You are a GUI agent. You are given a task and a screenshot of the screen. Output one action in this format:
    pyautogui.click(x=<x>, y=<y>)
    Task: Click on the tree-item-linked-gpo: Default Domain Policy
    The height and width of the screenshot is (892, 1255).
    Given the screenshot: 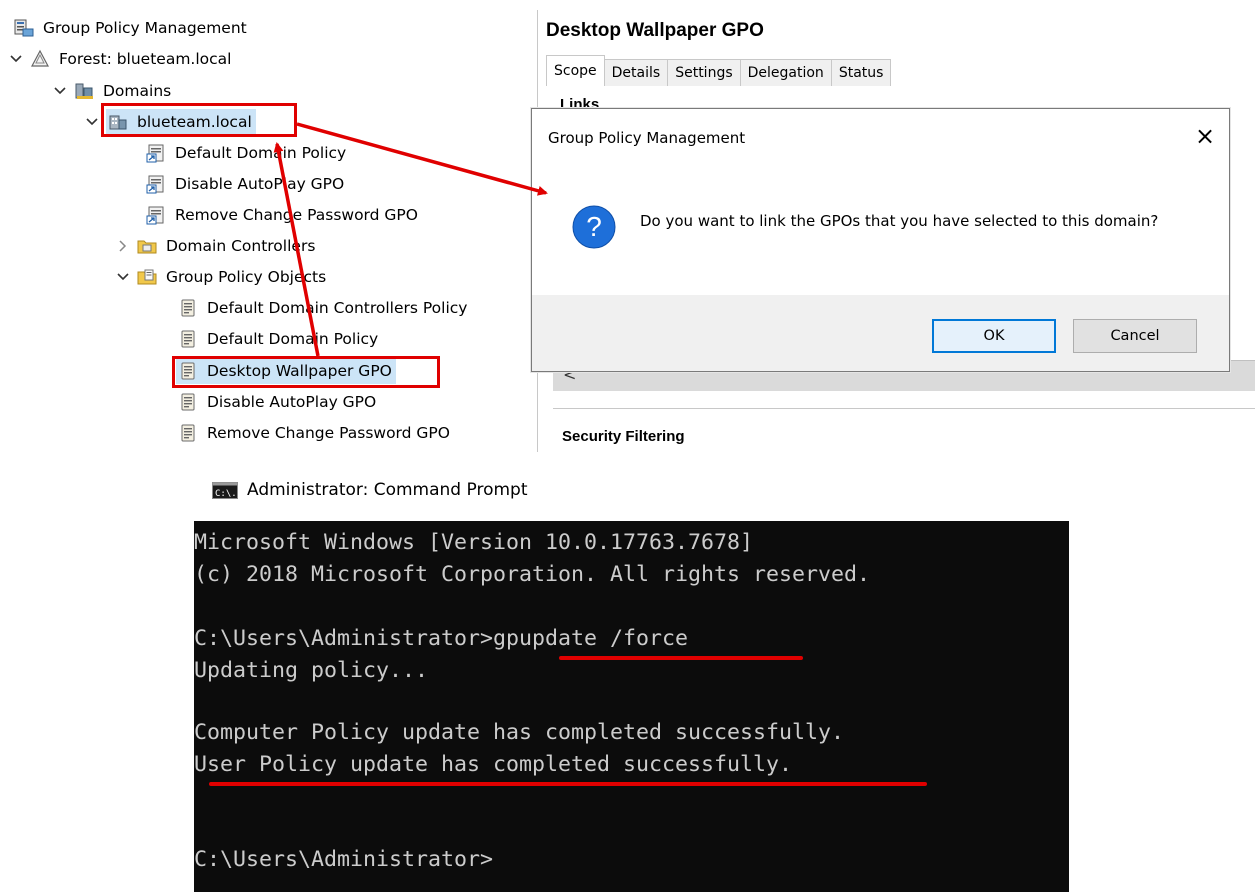 What is the action you would take?
    pyautogui.click(x=246, y=153)
    